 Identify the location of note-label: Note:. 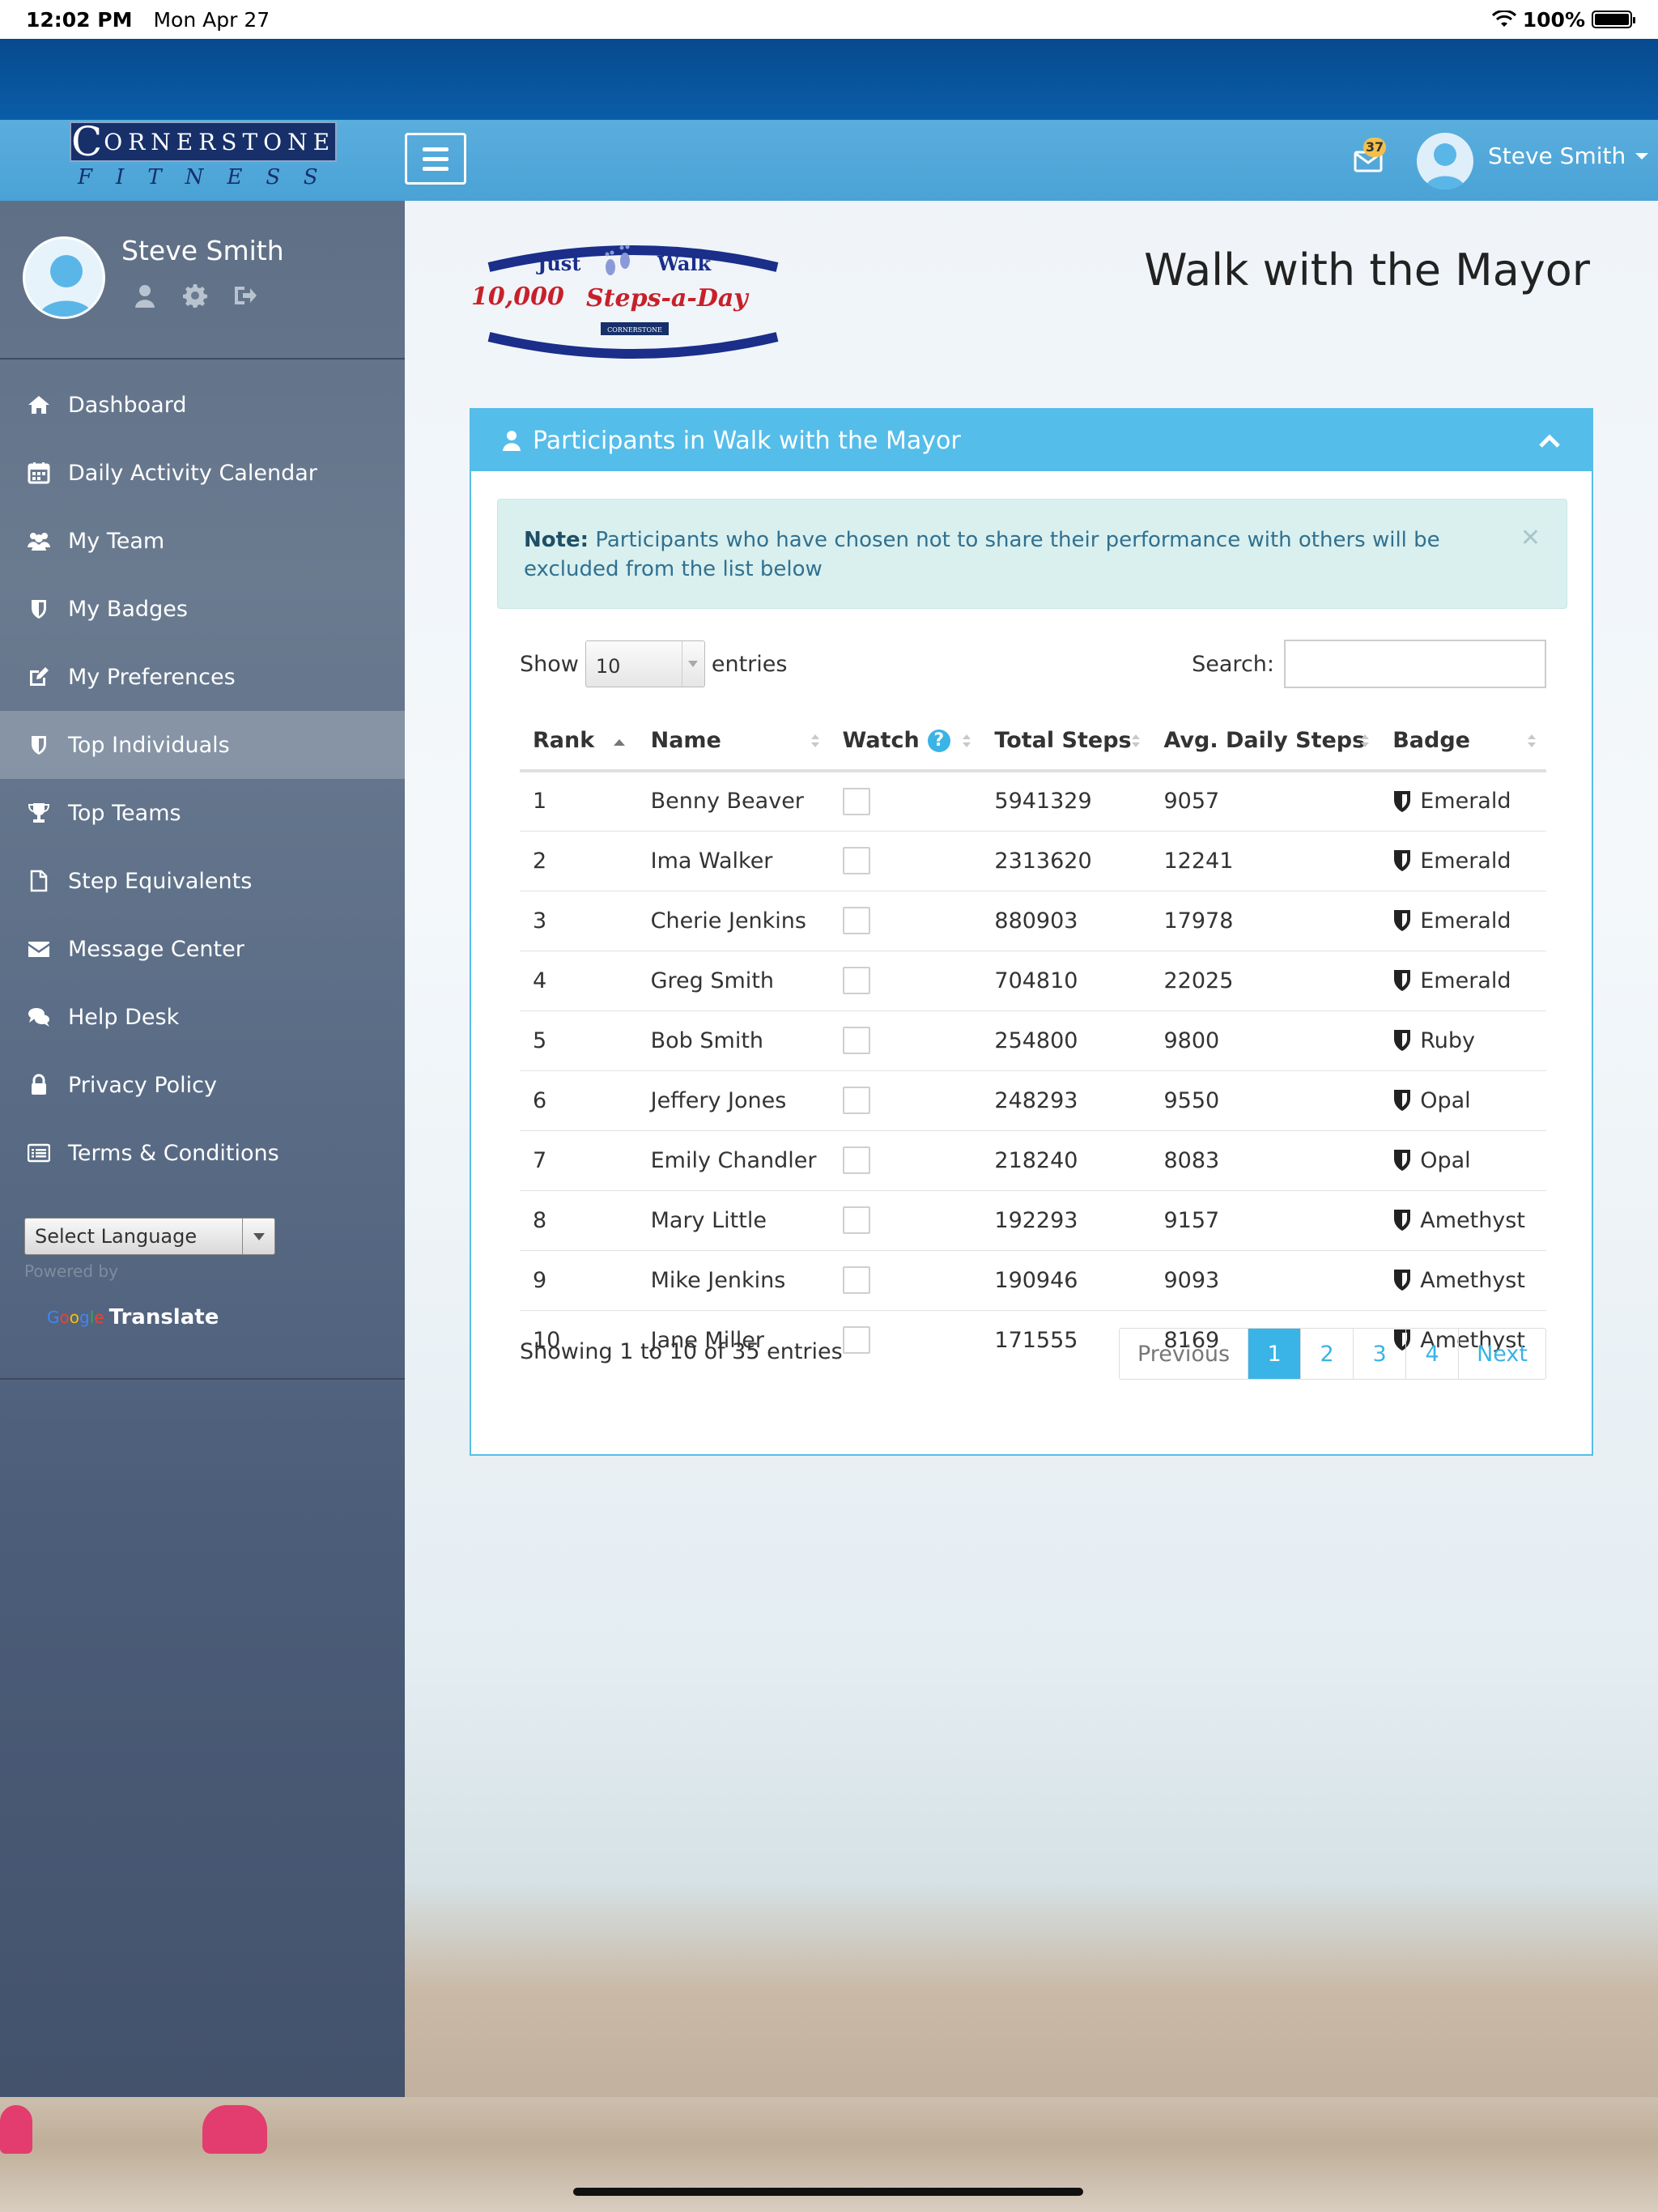
(556, 540).